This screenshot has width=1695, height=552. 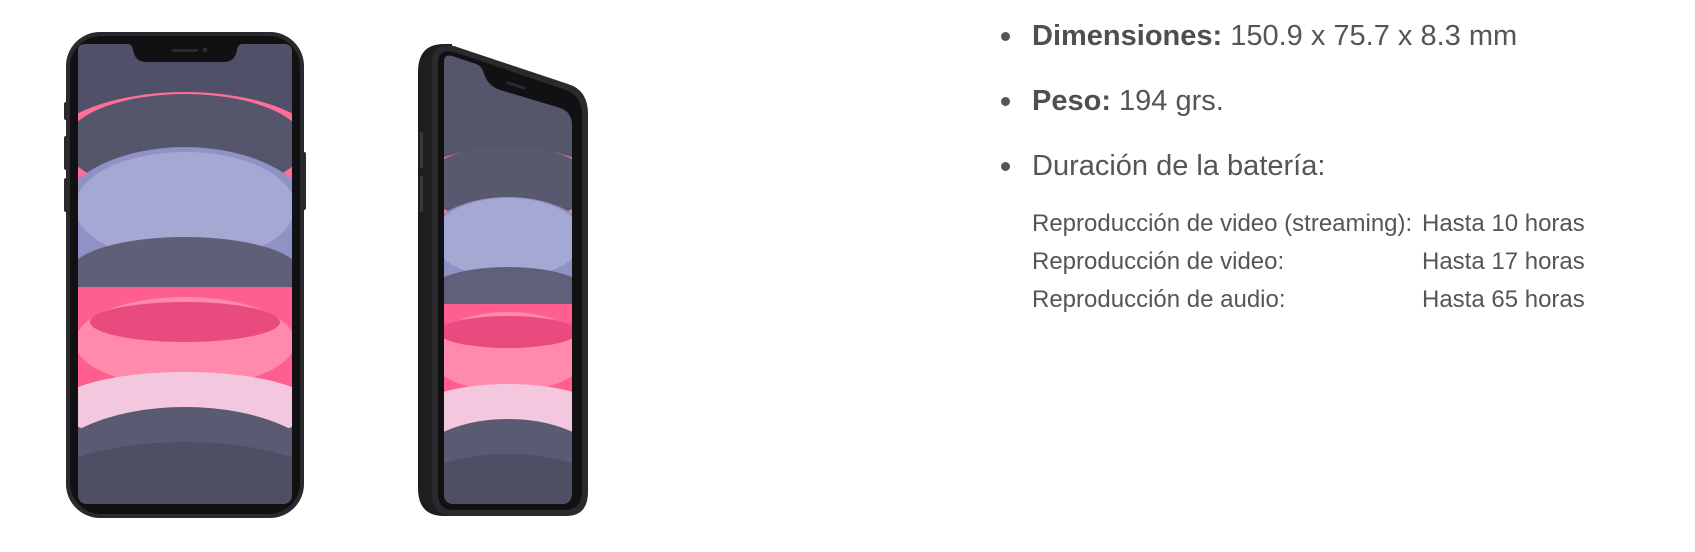 I want to click on phone-front-image, so click(x=185, y=275).